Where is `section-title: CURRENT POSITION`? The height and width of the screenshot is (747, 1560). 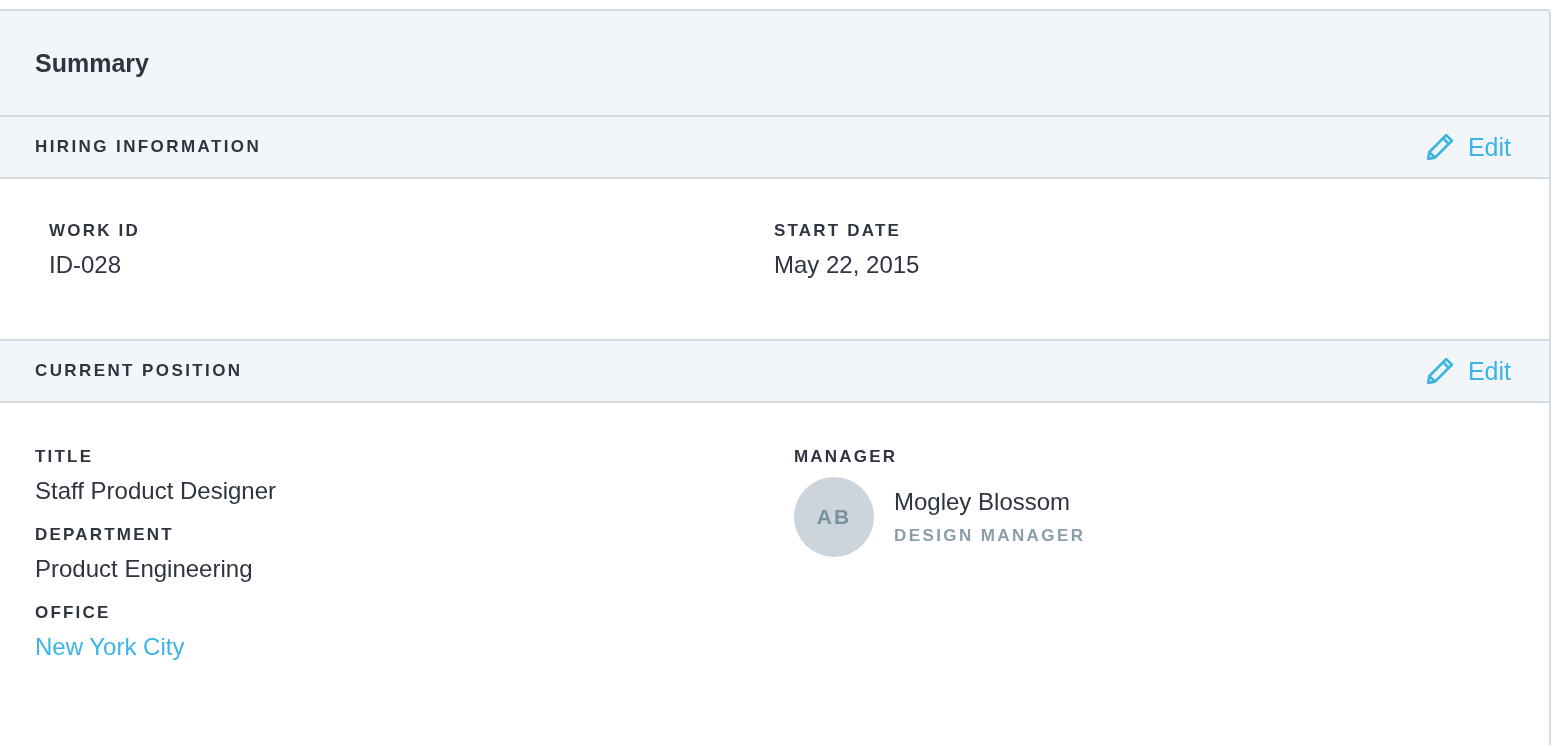
section-title: CURRENT POSITION is located at coordinates (139, 371).